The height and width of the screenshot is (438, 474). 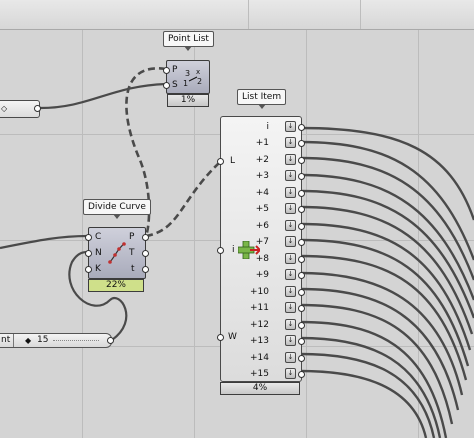 I want to click on list-item-output-row: +5 ↓, so click(x=263, y=209).